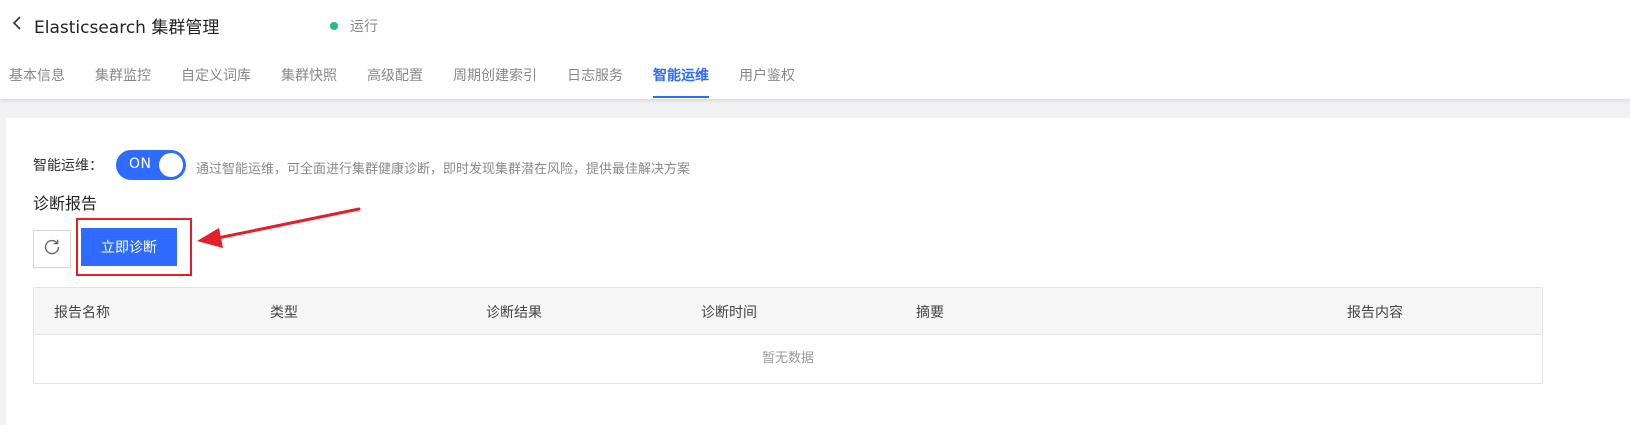  I want to click on refresh-button, so click(52, 249).